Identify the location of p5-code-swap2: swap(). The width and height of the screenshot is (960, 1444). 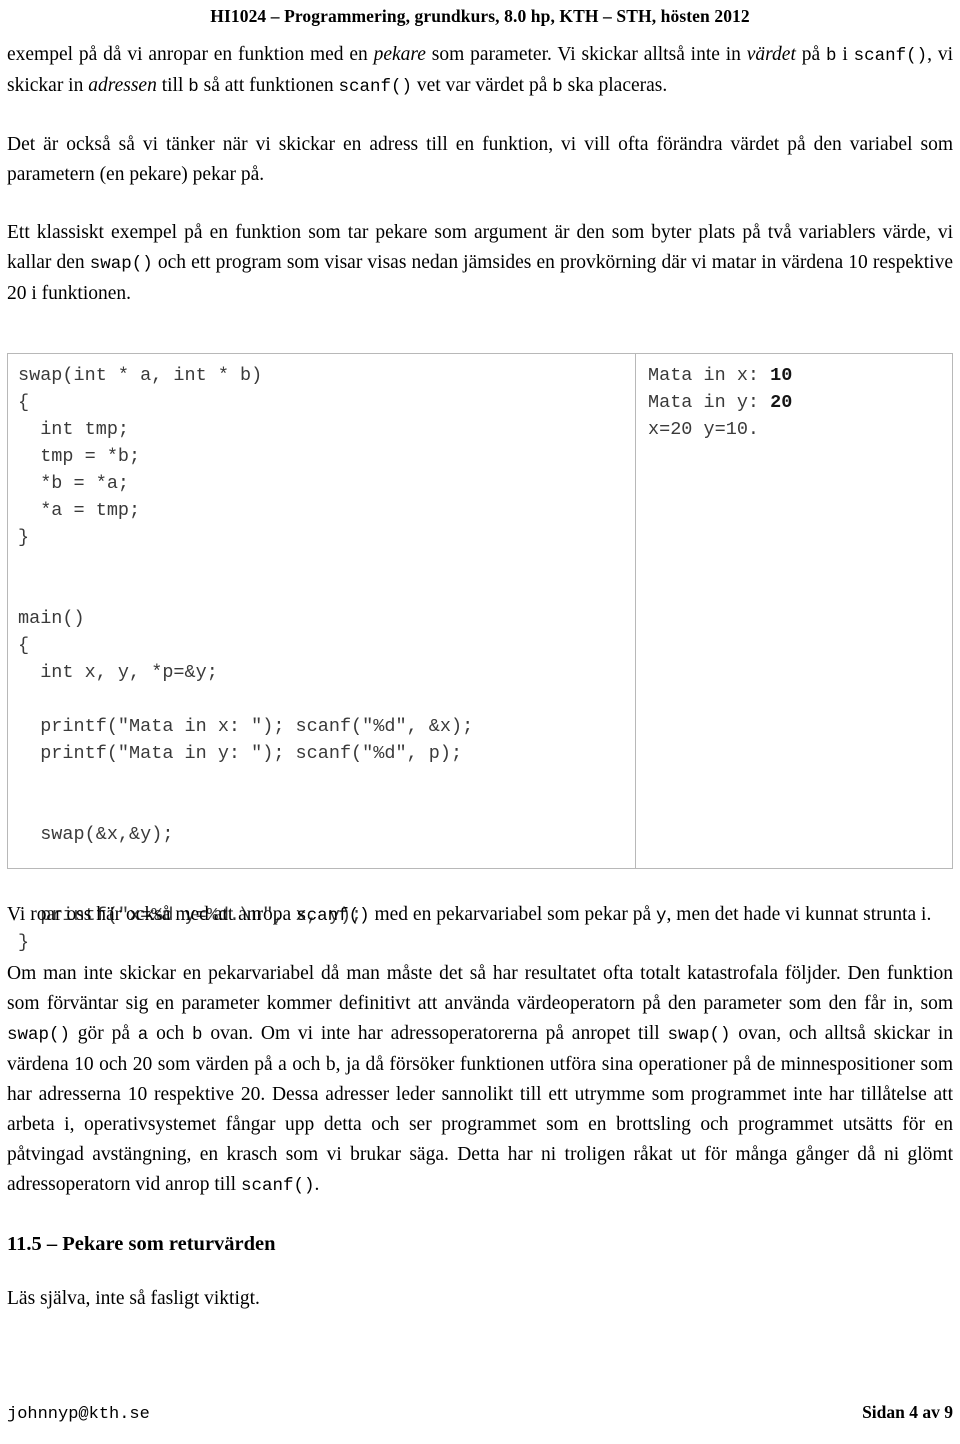
(699, 1035).